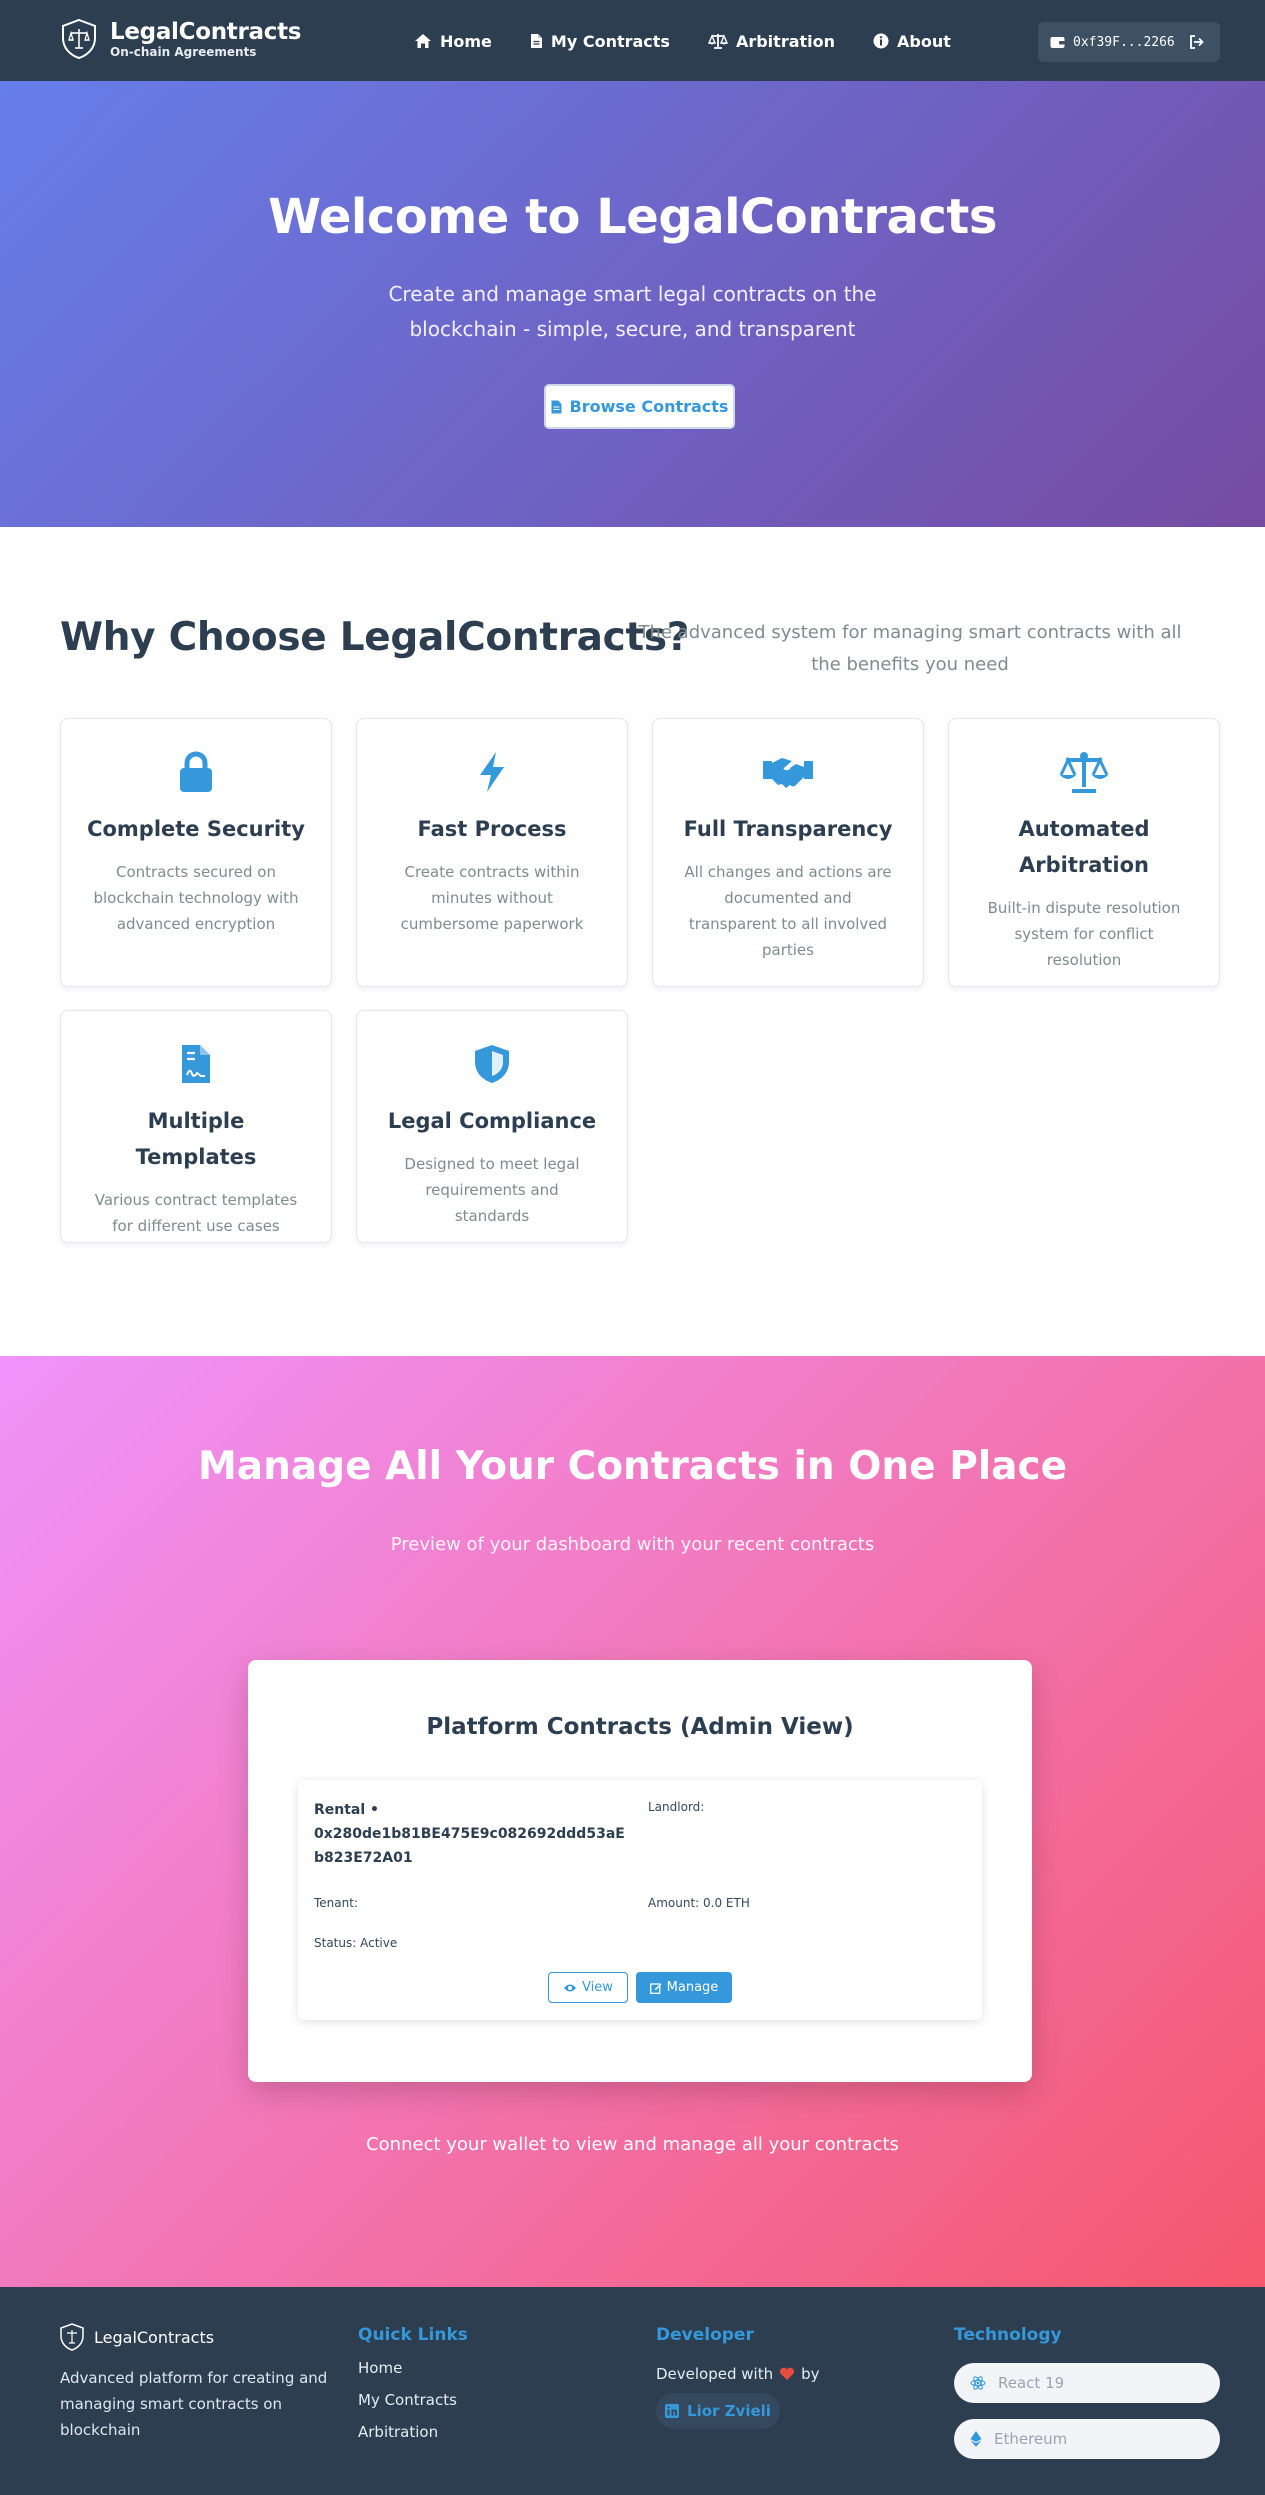  Describe the element at coordinates (649, 406) in the screenshot. I see `browse-contracts-label: Browse Contracts` at that location.